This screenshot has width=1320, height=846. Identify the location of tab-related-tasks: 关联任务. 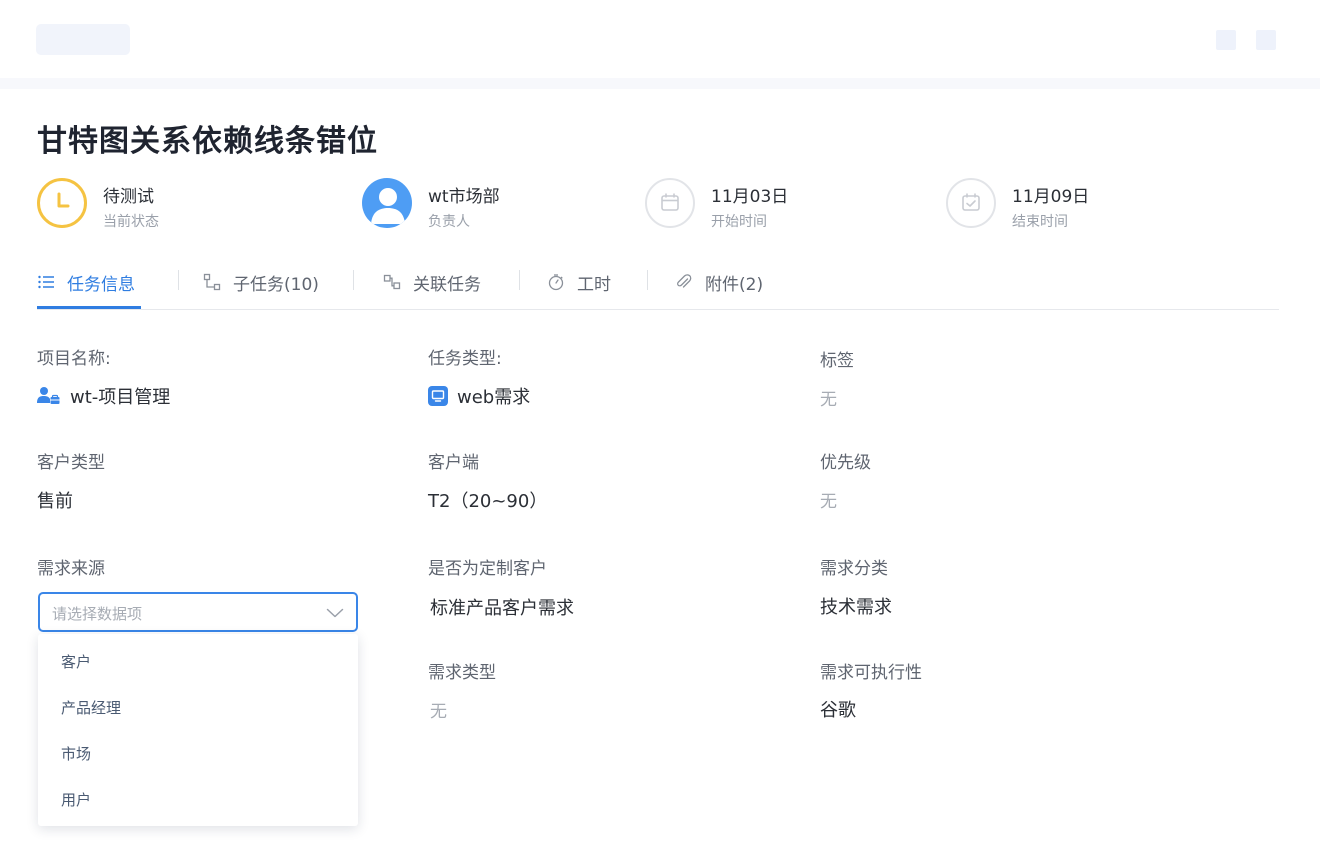
(432, 282).